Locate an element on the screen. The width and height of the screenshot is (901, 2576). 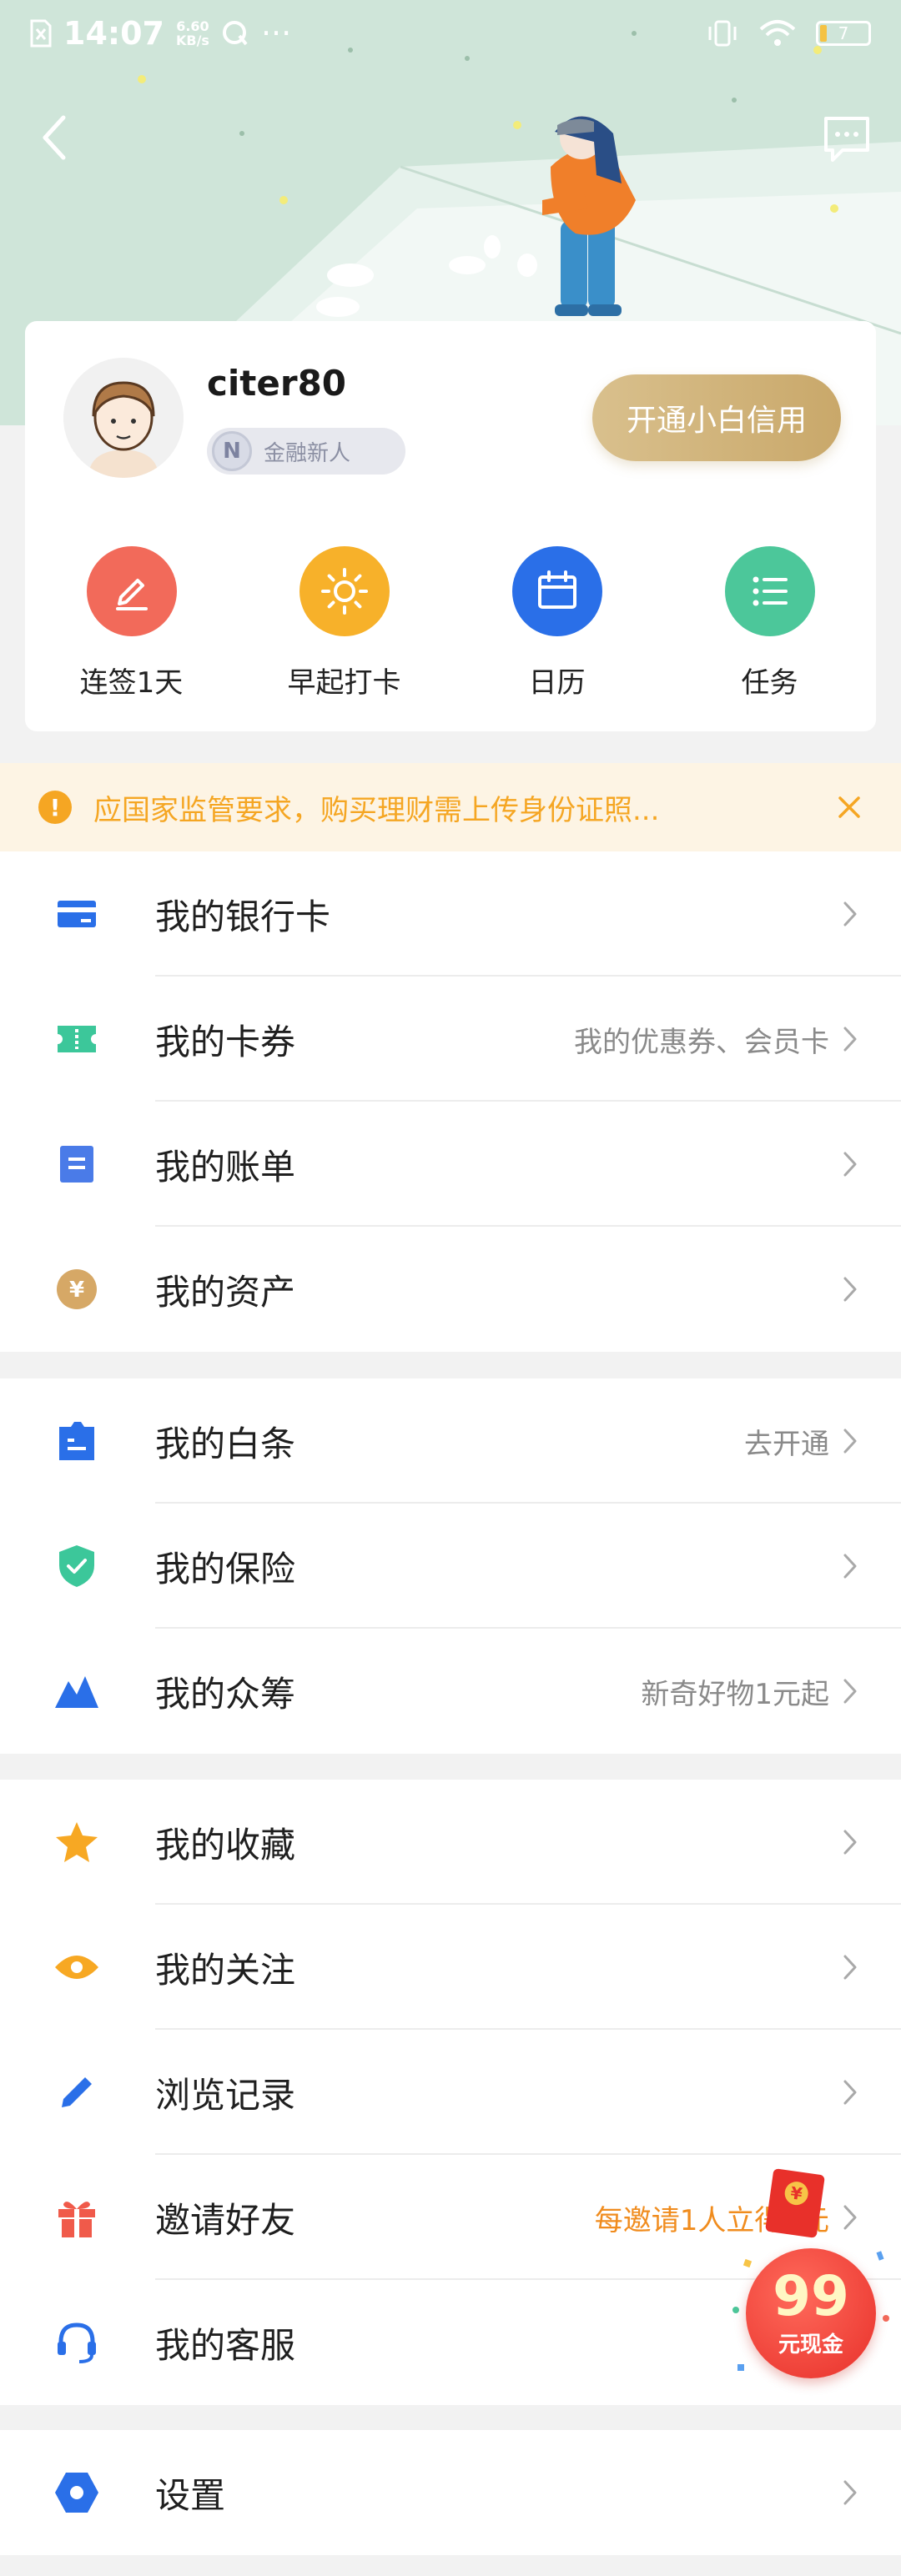
chevron-left-icon is located at coordinates (55, 137).